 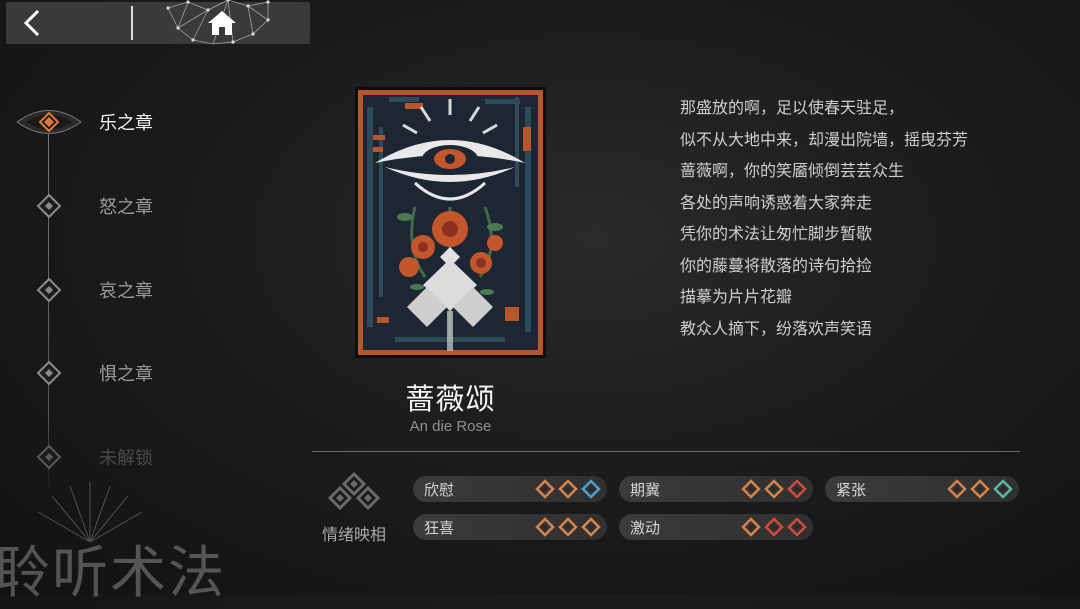 What do you see at coordinates (776, 233) in the screenshot?
I see `poem-line: 凭你的术法让匆忙脚步暂歇` at bounding box center [776, 233].